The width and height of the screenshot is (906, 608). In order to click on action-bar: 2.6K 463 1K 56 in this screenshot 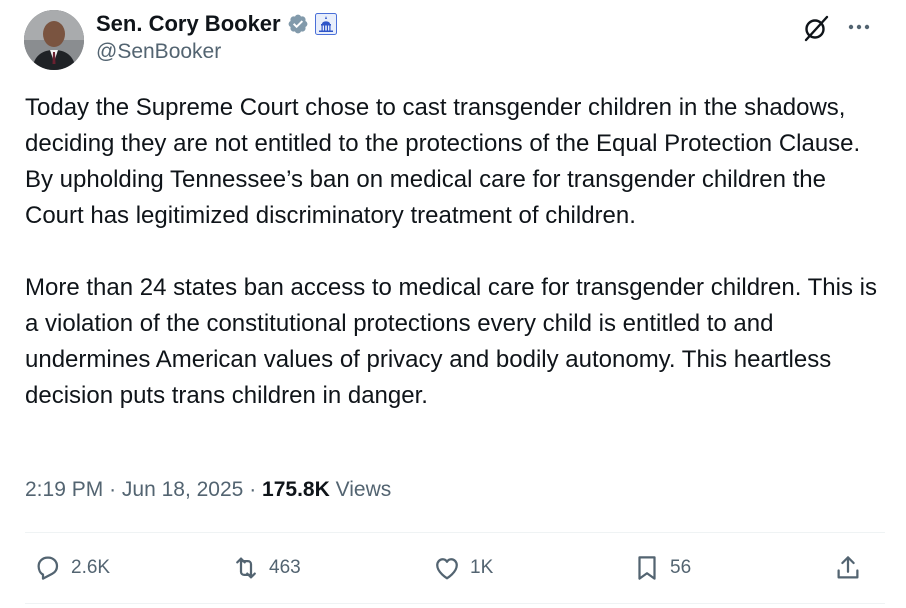, I will do `click(447, 568)`.